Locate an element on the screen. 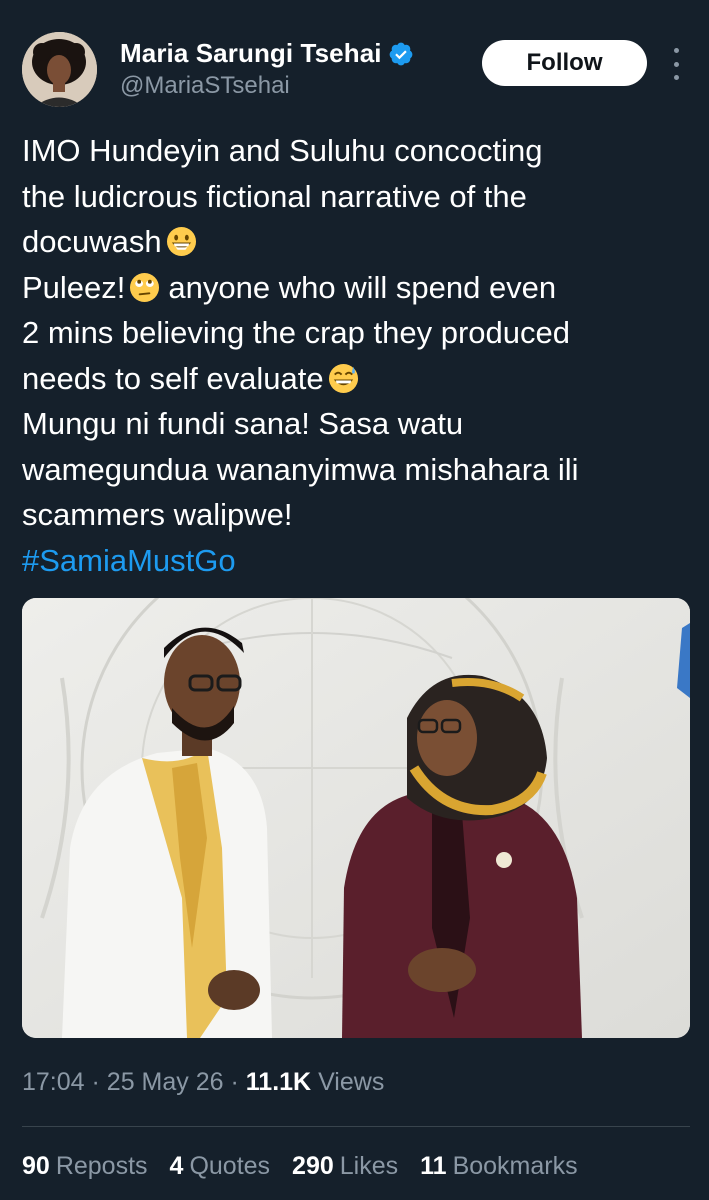 The width and height of the screenshot is (709, 1200). tweet-line: docuwash is located at coordinates (352, 242).